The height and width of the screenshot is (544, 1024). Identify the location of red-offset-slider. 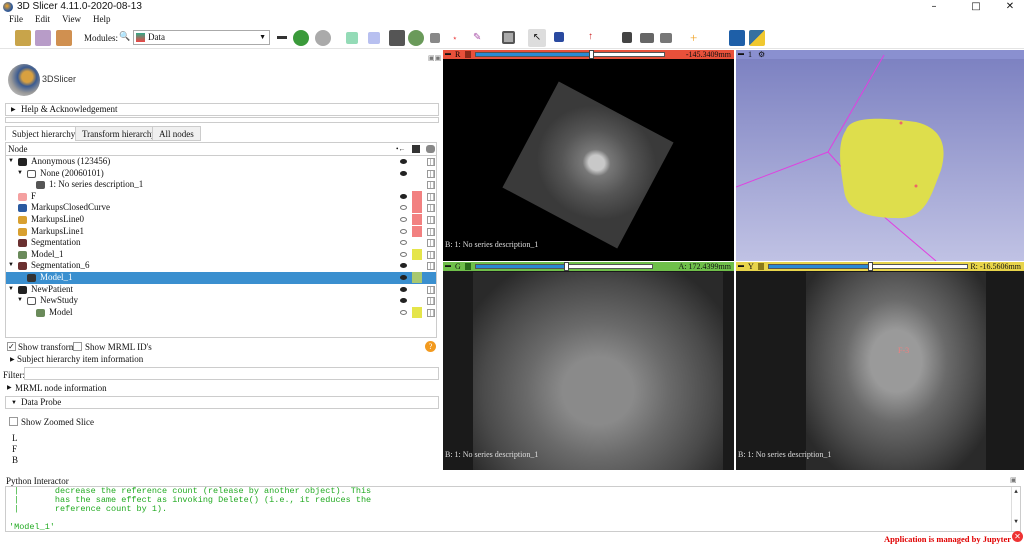
(570, 54).